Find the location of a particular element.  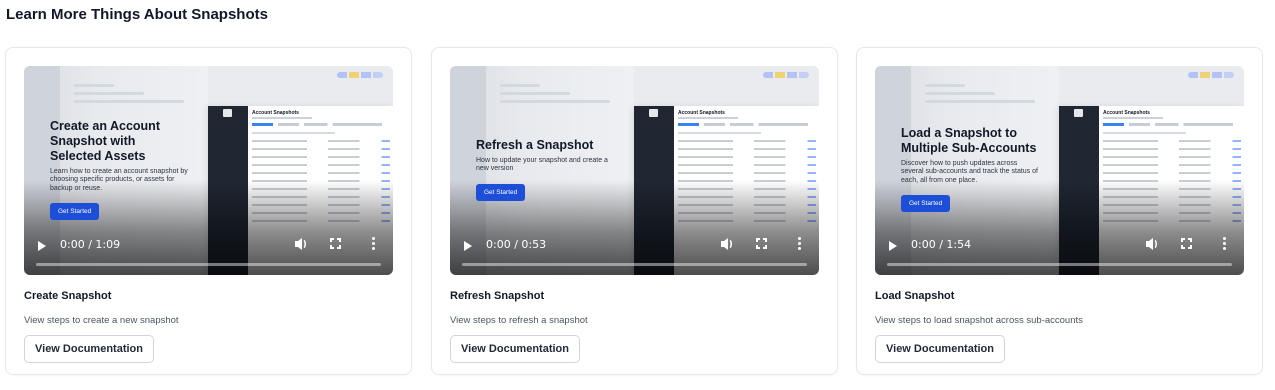

video-controls: 0:00 / 1:54 is located at coordinates (1059, 251).